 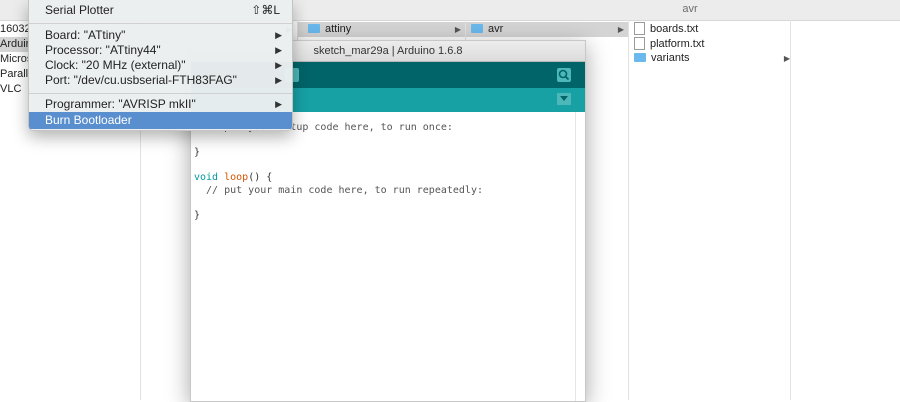 I want to click on finder-item: Paralle, so click(x=14, y=74).